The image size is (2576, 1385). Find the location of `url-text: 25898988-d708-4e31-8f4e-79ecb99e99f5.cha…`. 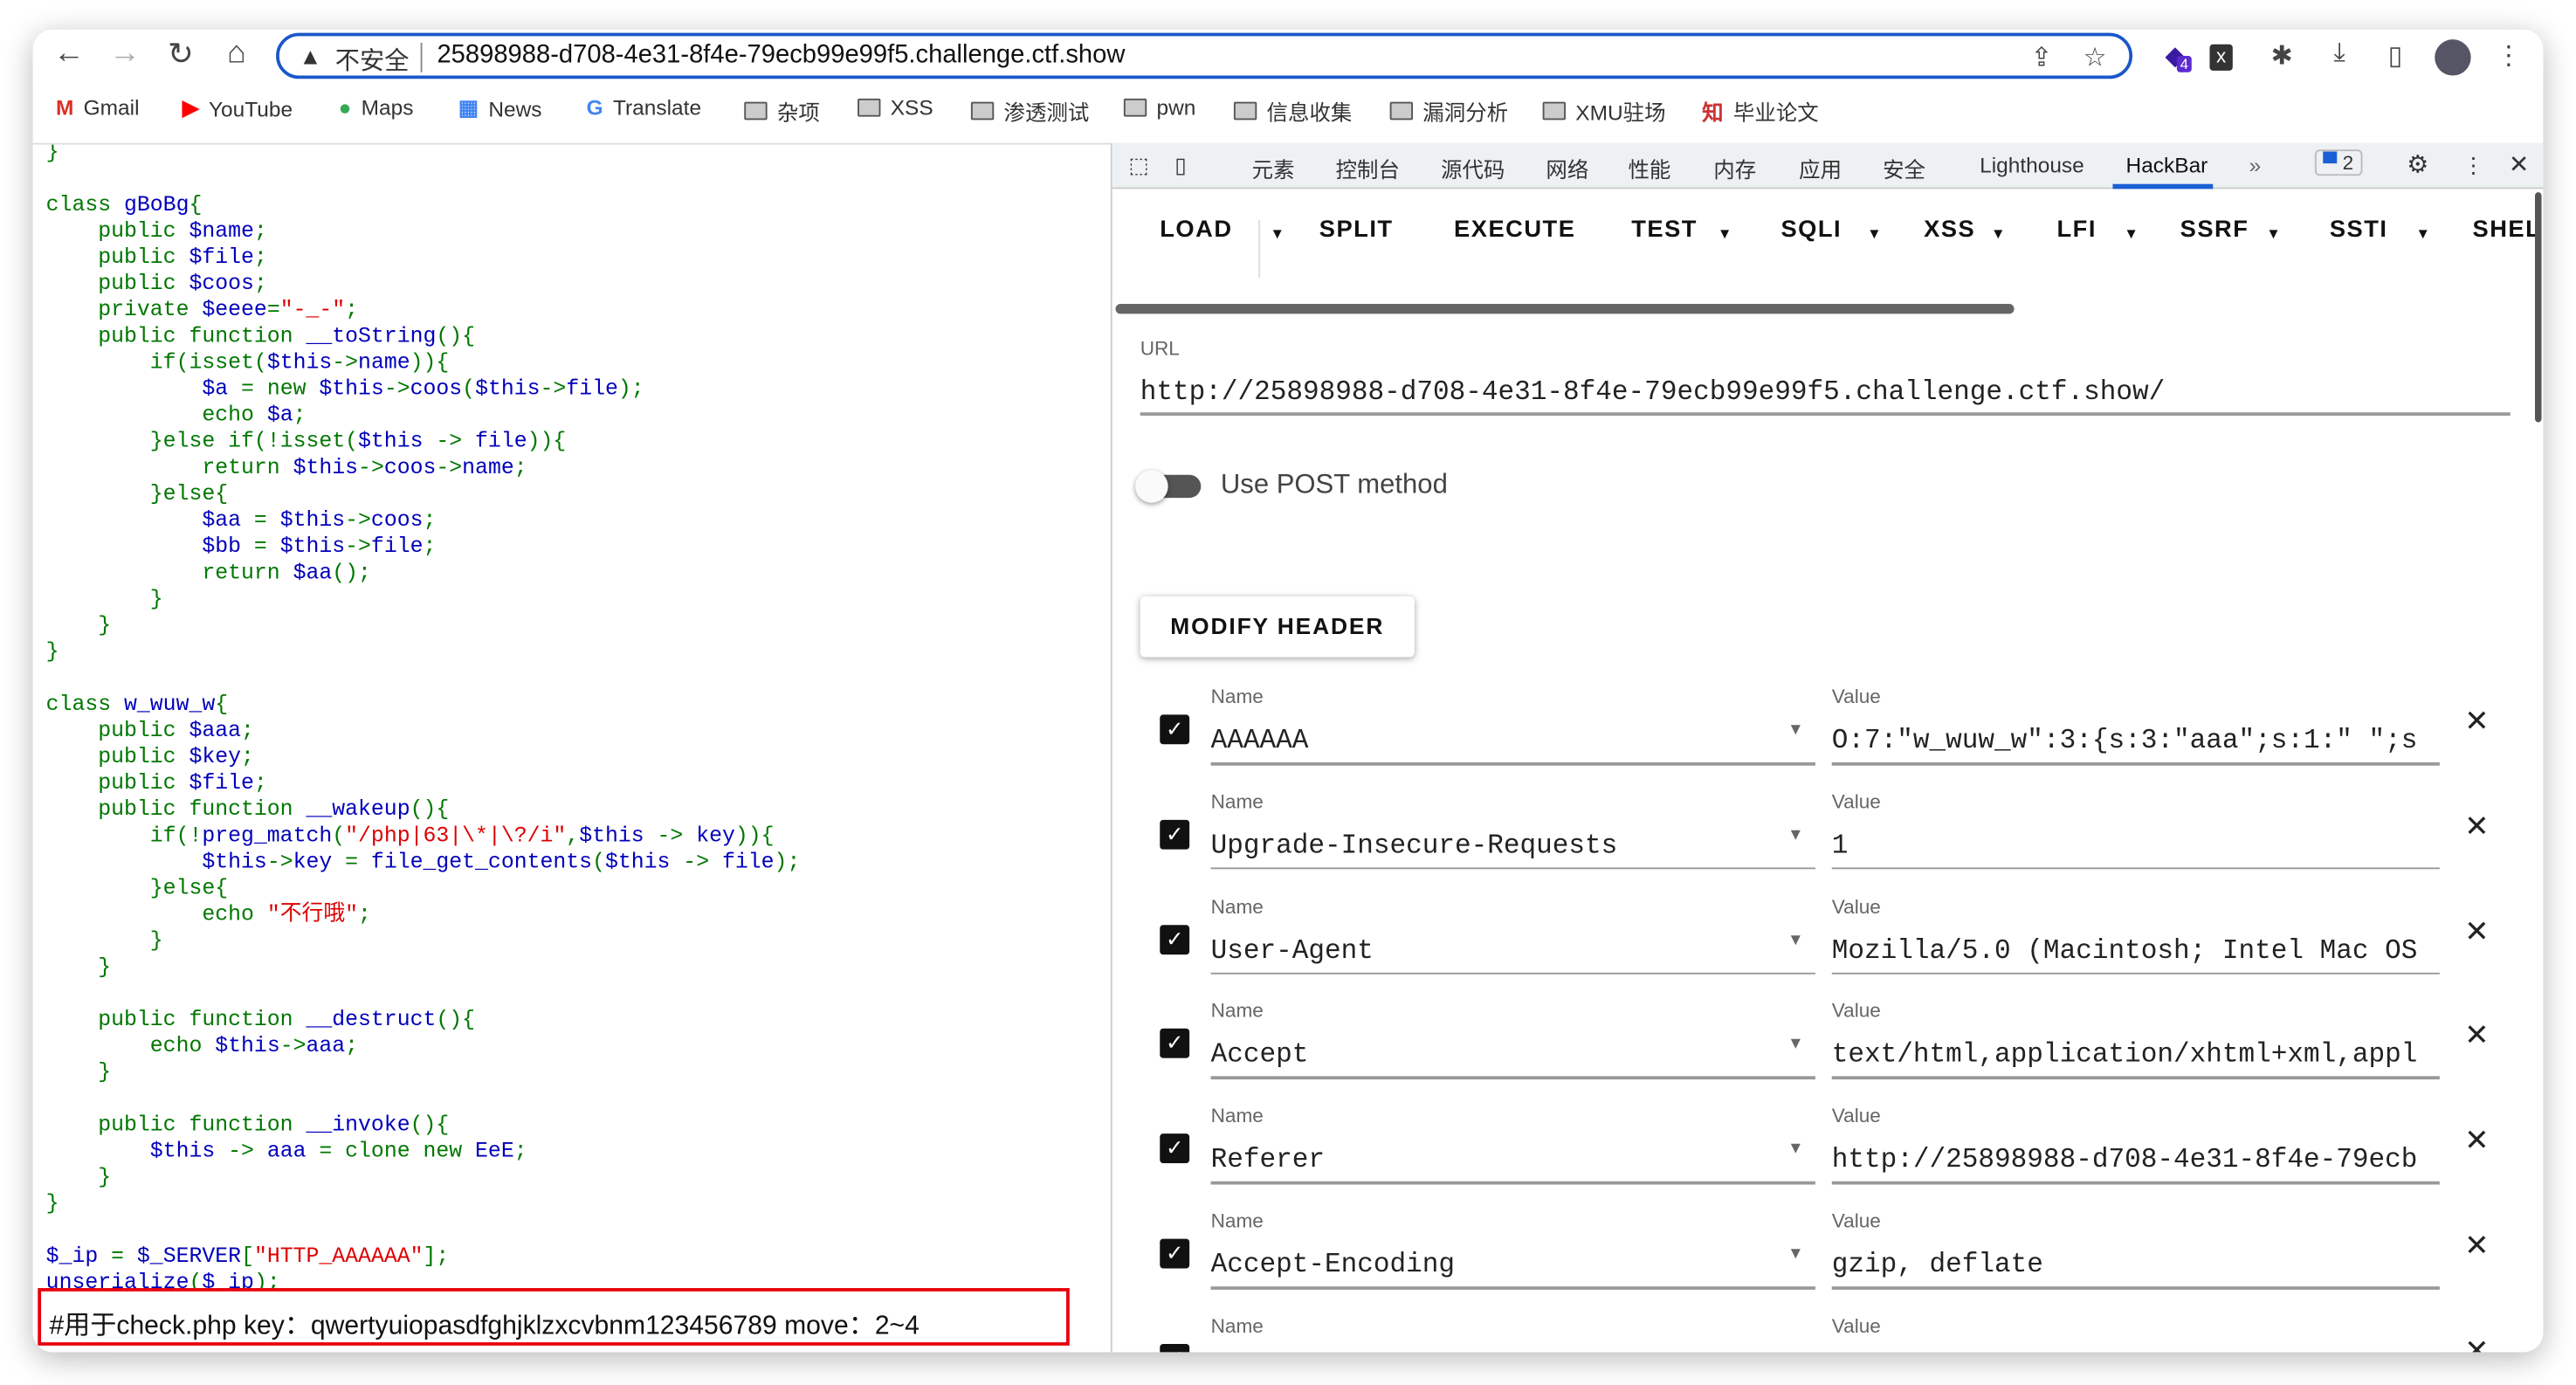

url-text: 25898988-d708-4e31-8f4e-79ecb99e99f5.cha… is located at coordinates (781, 56).